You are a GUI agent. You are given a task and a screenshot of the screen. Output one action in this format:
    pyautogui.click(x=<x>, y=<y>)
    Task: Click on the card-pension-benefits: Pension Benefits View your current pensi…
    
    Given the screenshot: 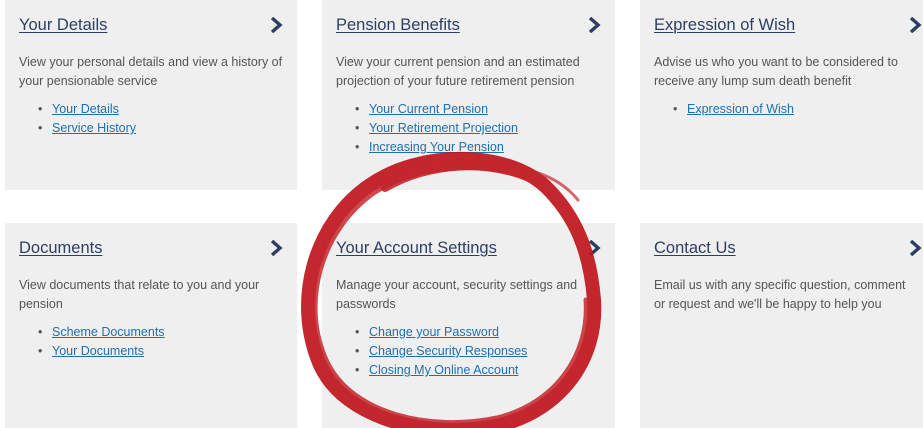 What is the action you would take?
    pyautogui.click(x=468, y=95)
    